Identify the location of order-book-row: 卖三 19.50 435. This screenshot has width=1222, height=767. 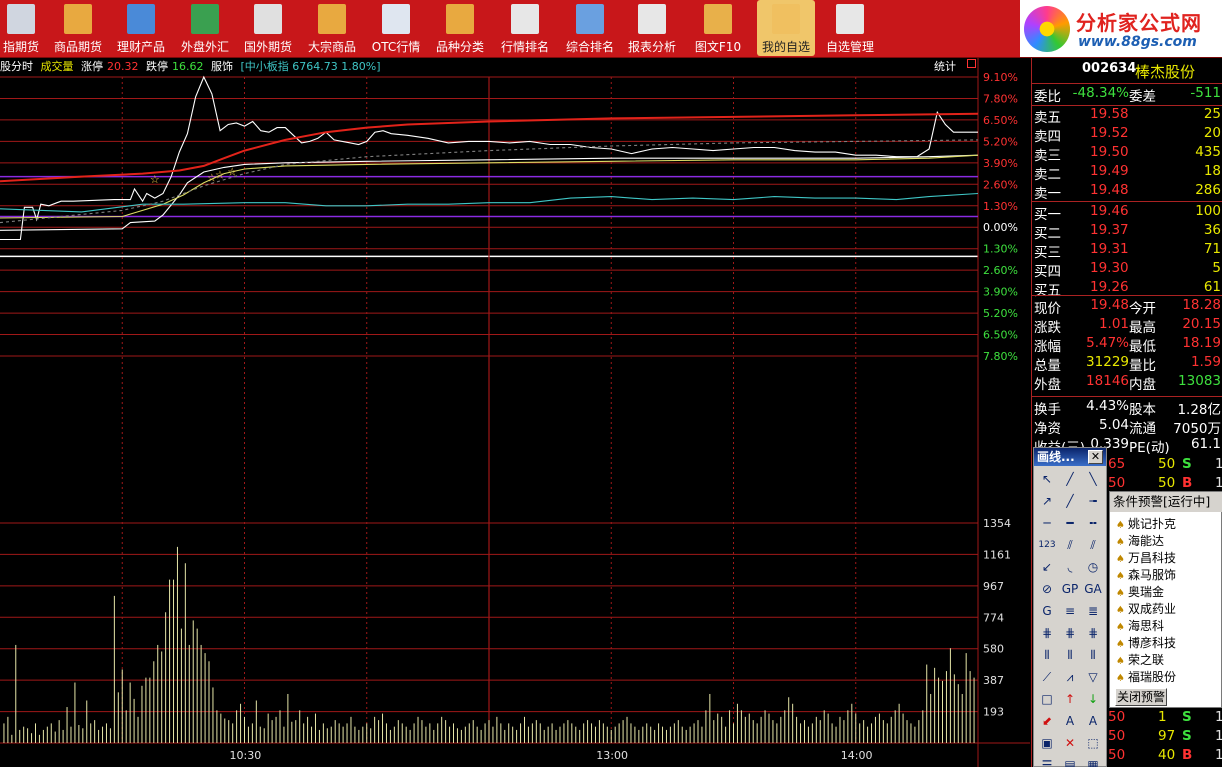
(1127, 154).